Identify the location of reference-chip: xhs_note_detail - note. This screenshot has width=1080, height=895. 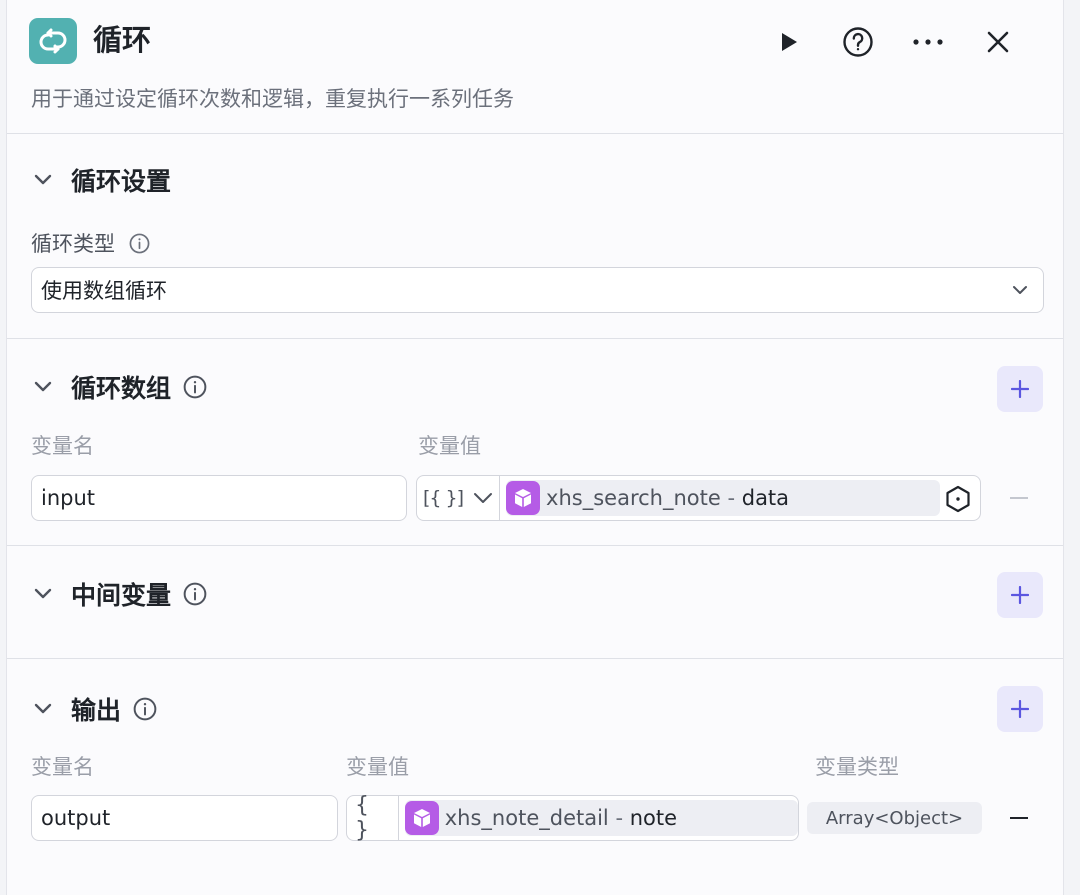
(601, 818).